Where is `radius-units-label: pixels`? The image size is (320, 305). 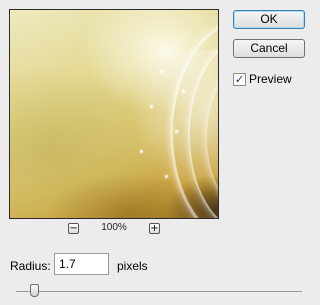 radius-units-label: pixels is located at coordinates (132, 266).